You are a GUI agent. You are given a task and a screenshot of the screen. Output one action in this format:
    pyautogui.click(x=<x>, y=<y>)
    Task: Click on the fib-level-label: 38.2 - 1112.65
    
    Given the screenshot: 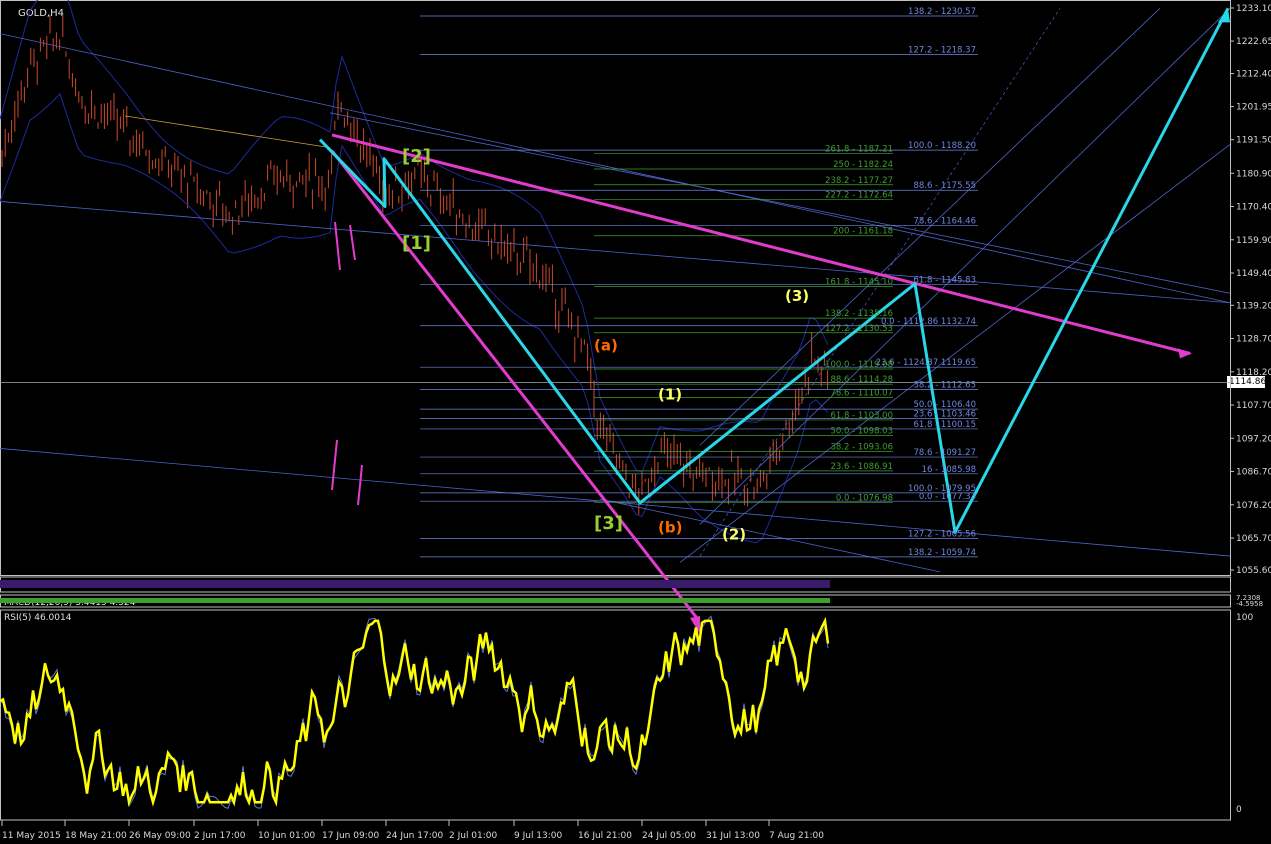 What is the action you would take?
    pyautogui.click(x=944, y=385)
    